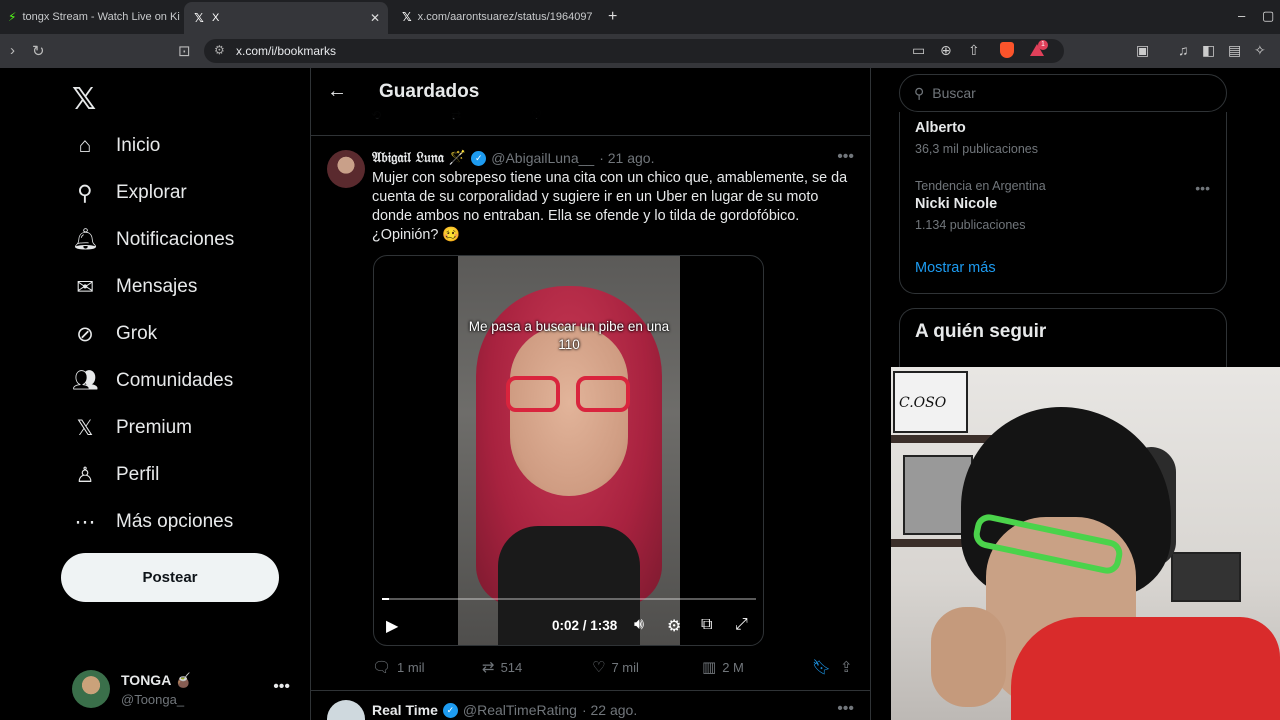 This screenshot has width=1280, height=720. I want to click on trend-post-count: 1.134 publicaciones, so click(970, 225).